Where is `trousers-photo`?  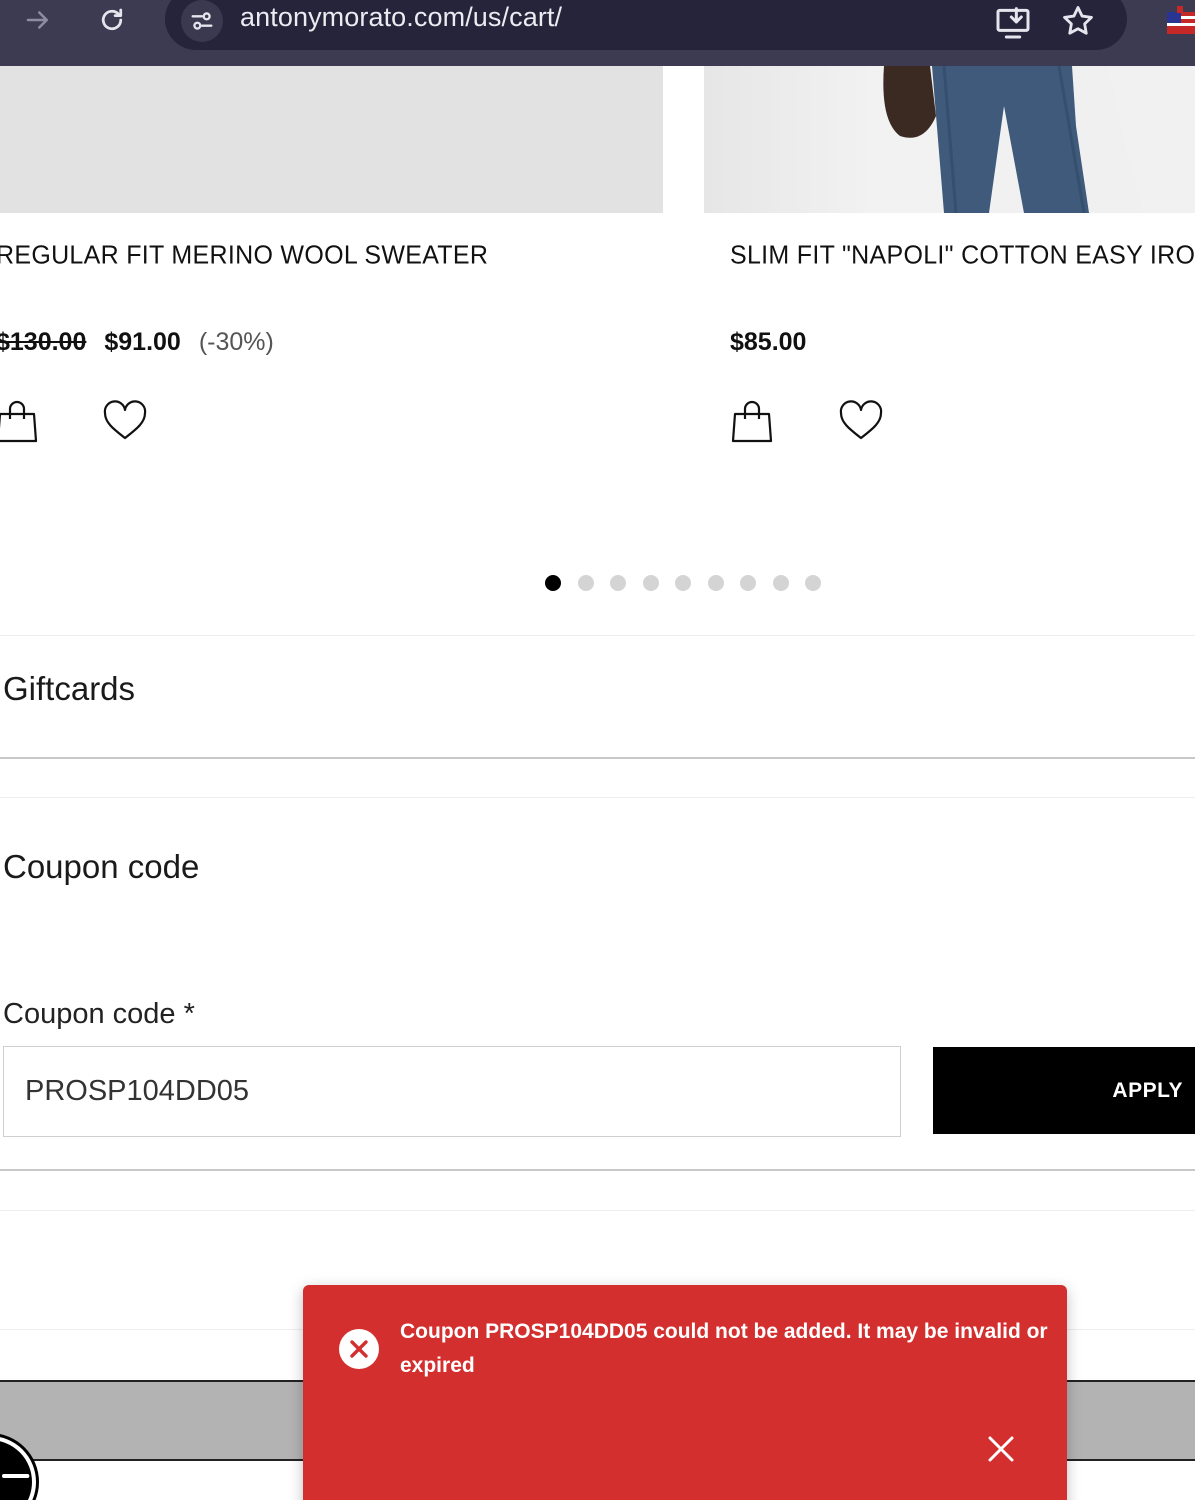
trousers-photo is located at coordinates (1039, 139).